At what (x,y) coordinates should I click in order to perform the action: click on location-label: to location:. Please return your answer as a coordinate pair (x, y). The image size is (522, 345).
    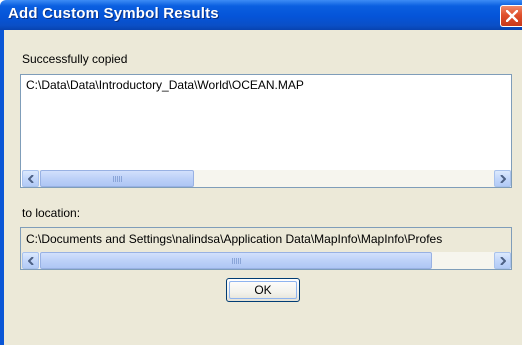
    Looking at the image, I should click on (51, 213).